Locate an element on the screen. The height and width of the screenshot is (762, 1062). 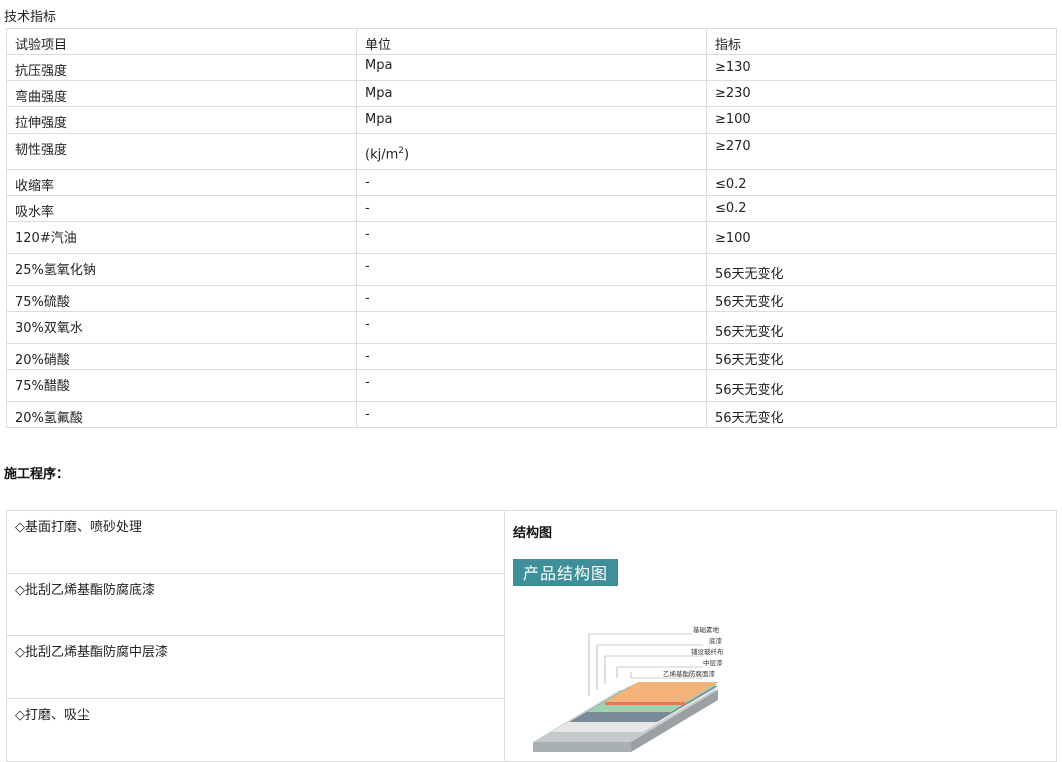
cell-item: 弯曲强度 is located at coordinates (181, 93).